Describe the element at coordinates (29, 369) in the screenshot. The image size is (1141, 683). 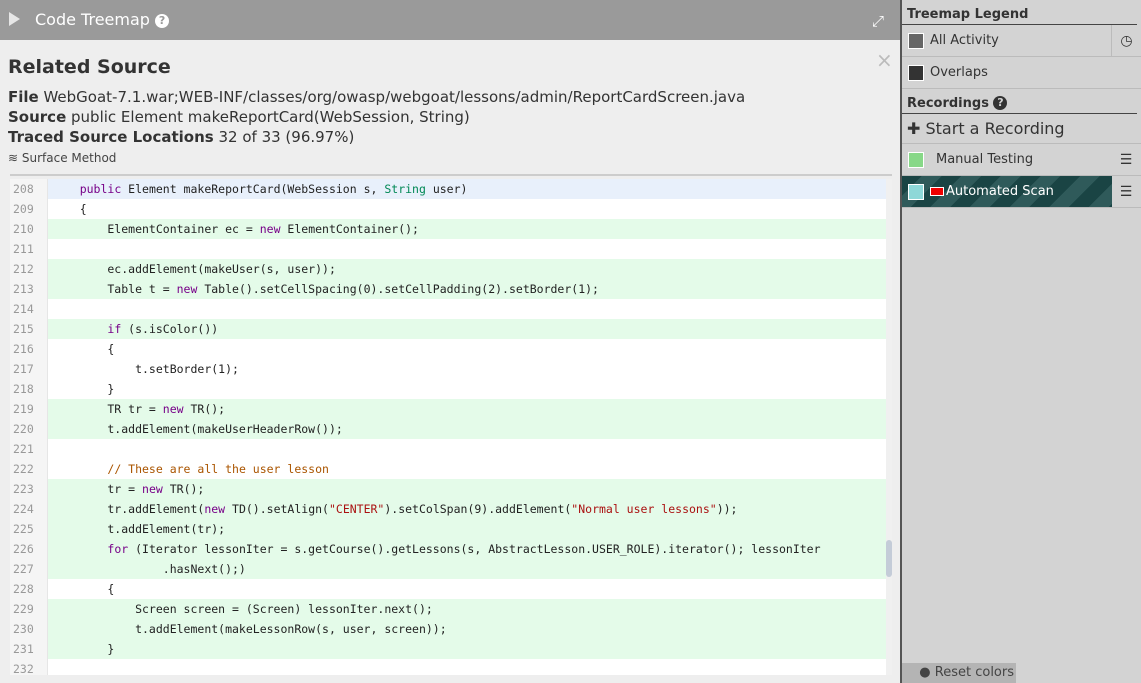
I see `line-number: 217` at that location.